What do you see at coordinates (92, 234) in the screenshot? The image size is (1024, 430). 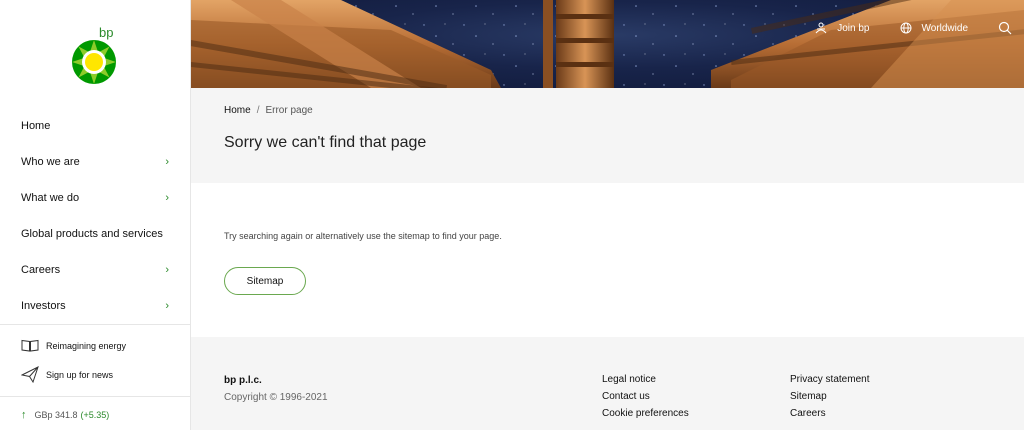 I see `sidebar-item-label: Global products and services` at bounding box center [92, 234].